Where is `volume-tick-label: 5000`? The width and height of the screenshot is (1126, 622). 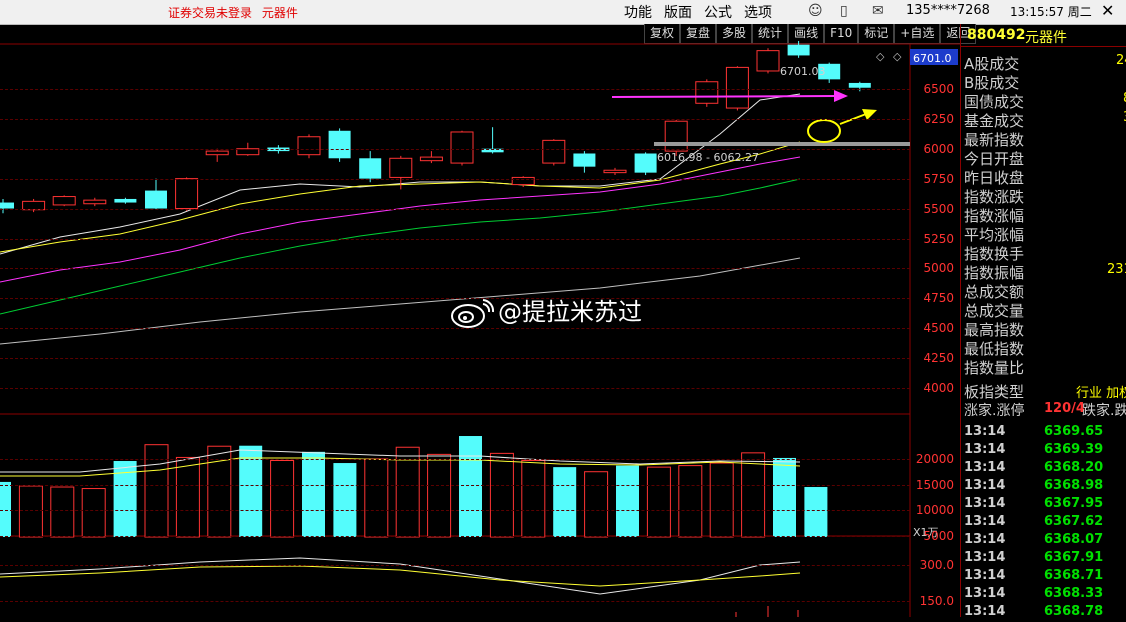
volume-tick-label: 5000 is located at coordinates (938, 535).